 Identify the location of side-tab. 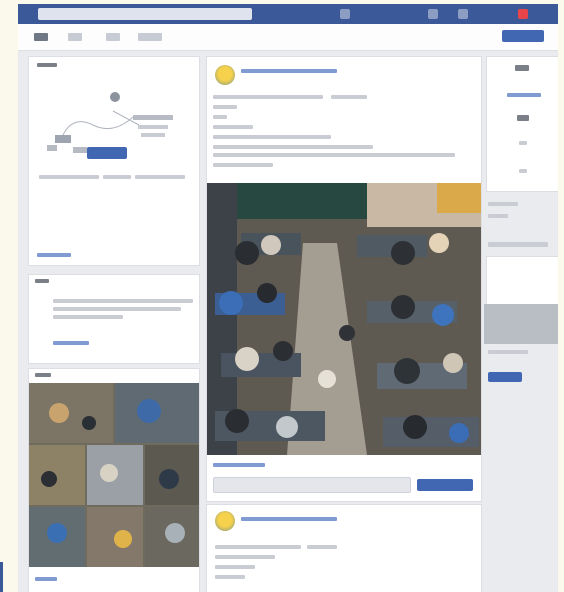
(1, 577).